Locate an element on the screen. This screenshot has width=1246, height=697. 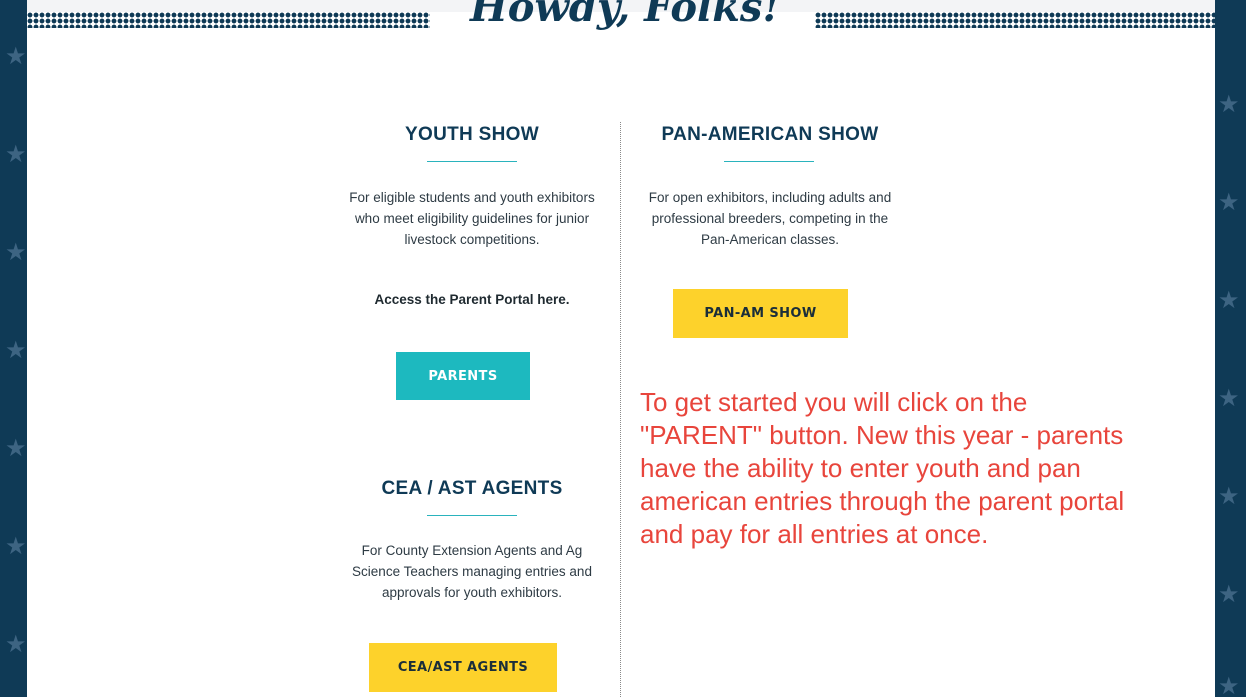
banner-title: Howdy, Folks! is located at coordinates (625, 15).